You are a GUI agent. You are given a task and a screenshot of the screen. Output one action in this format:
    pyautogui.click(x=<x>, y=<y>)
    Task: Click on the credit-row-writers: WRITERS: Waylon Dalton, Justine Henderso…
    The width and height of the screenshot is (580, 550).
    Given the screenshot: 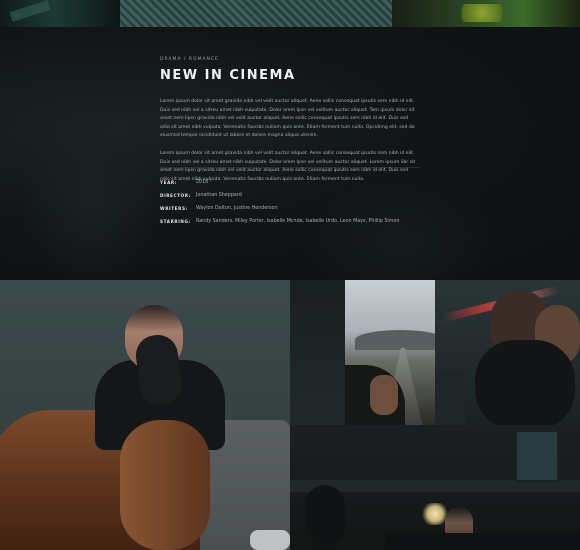 What is the action you would take?
    pyautogui.click(x=290, y=208)
    